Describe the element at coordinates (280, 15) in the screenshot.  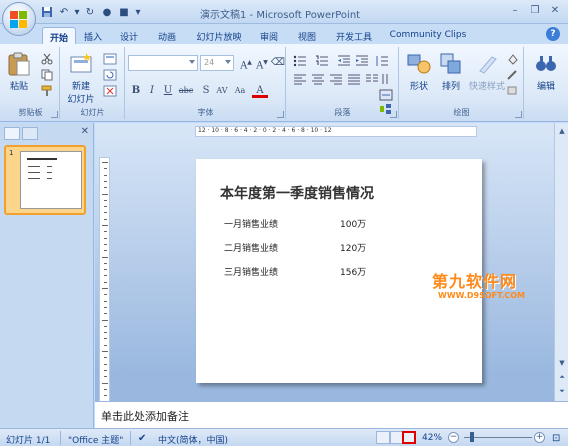
I see `window-title: 演示文稿1 - Microsoft PowerPoint` at that location.